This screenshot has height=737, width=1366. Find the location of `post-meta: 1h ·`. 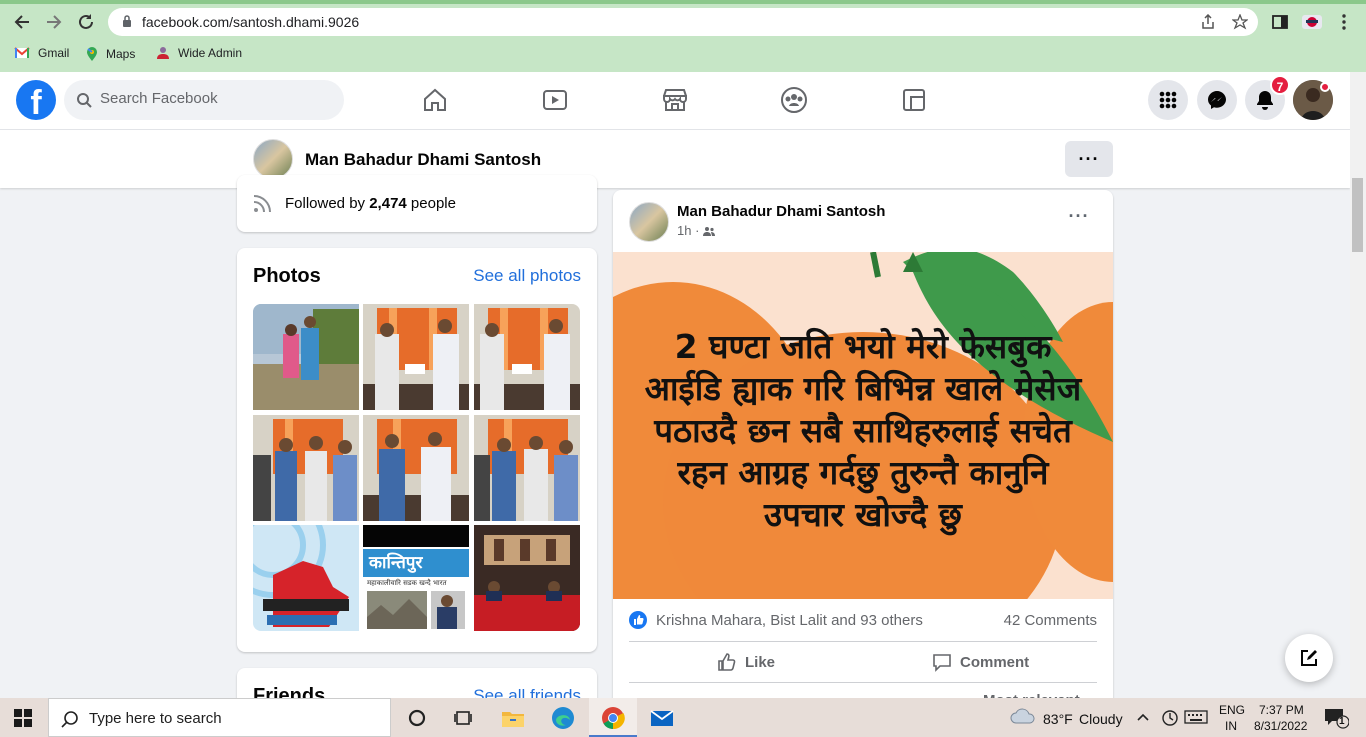

post-meta: 1h · is located at coordinates (696, 230).